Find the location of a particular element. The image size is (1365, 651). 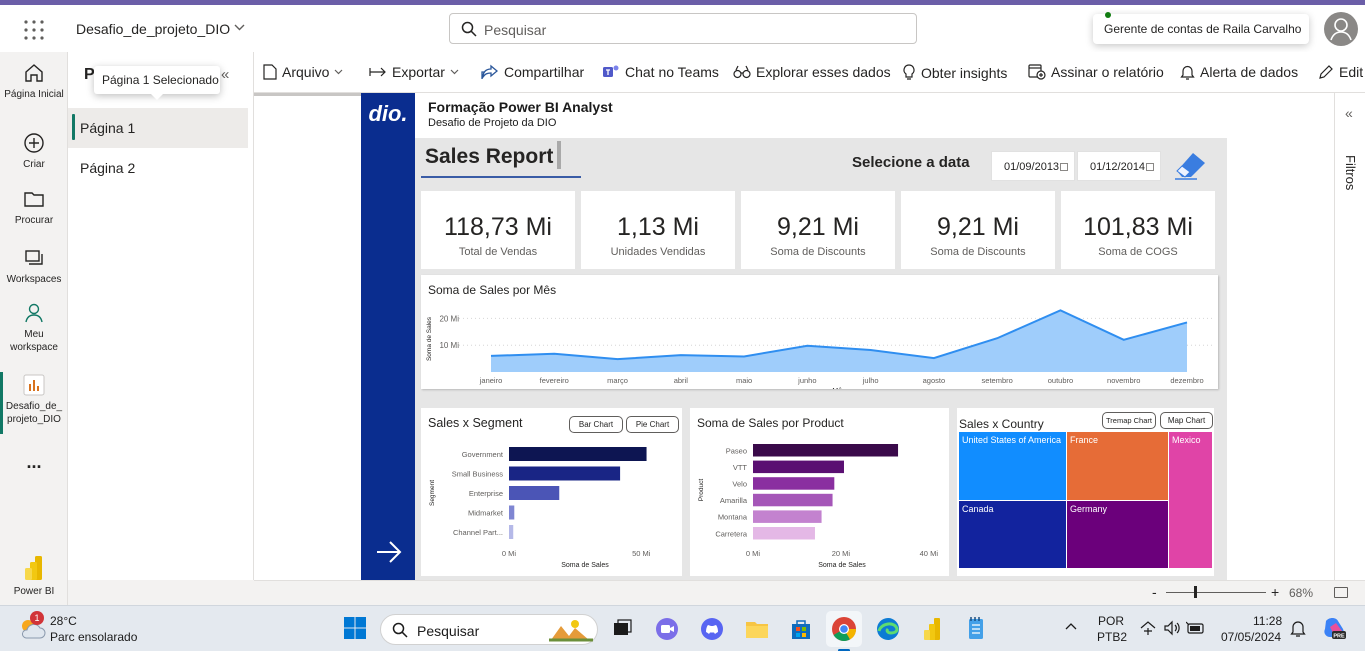

x-axis-title: Soma de Sales is located at coordinates (842, 565).